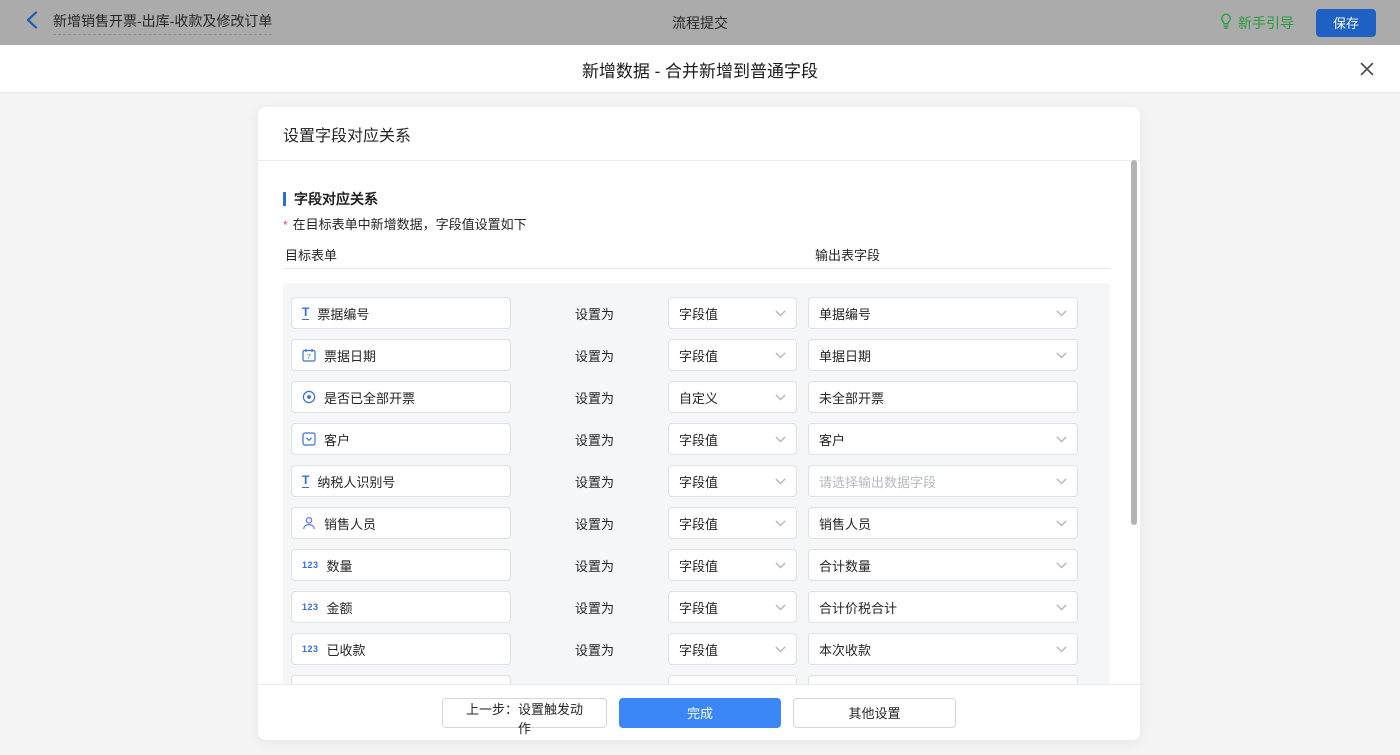  Describe the element at coordinates (845, 524) in the screenshot. I see `output-select-value: 销售人员` at that location.